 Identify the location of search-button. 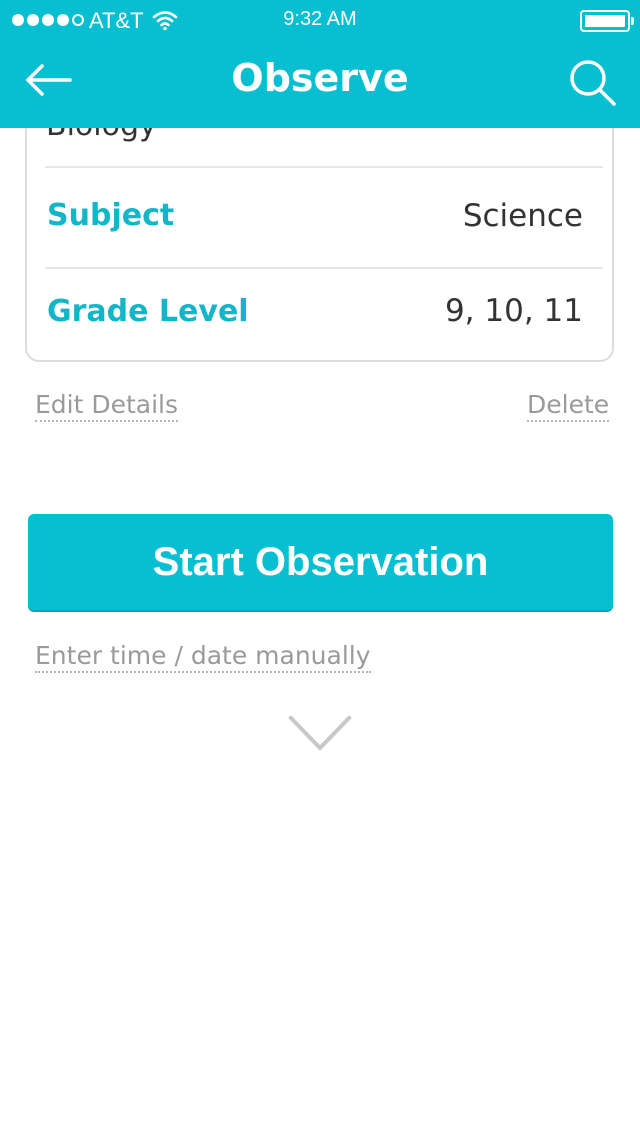
(592, 82).